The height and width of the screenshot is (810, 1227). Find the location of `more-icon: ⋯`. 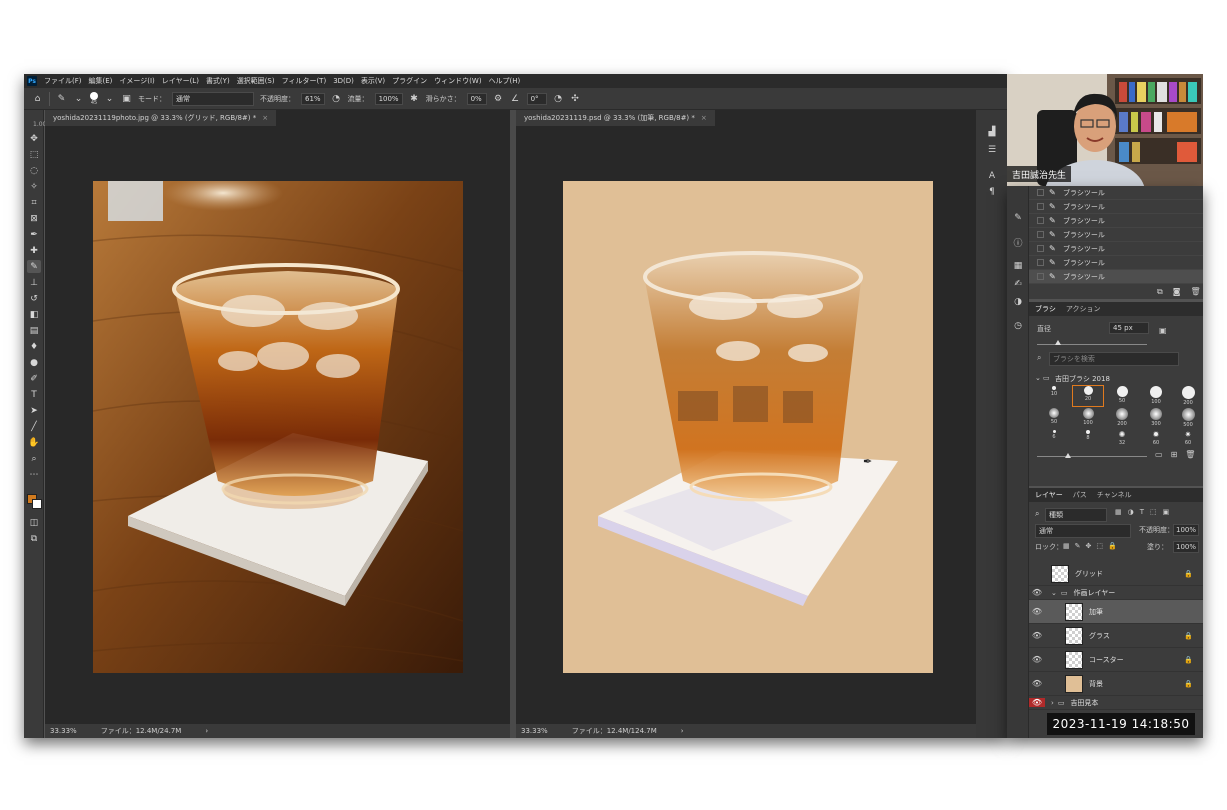

more-icon: ⋯ is located at coordinates (34, 474).